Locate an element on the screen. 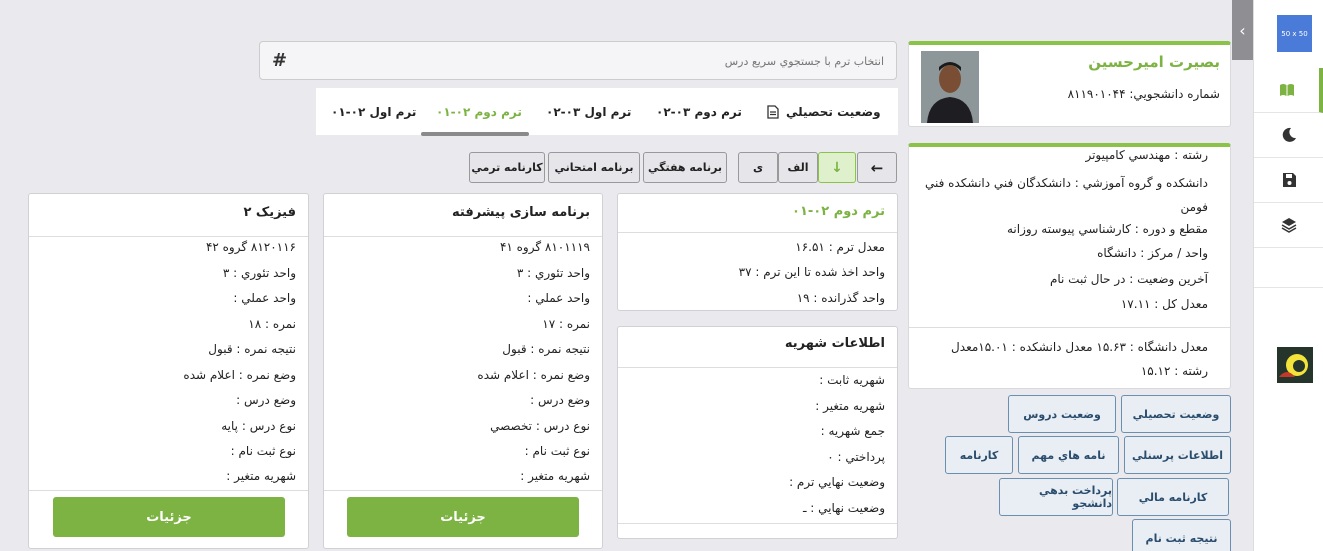 This screenshot has height=551, width=1323. info-gpa: معدل کل : ۱۷.۱۱ is located at coordinates (1164, 304).